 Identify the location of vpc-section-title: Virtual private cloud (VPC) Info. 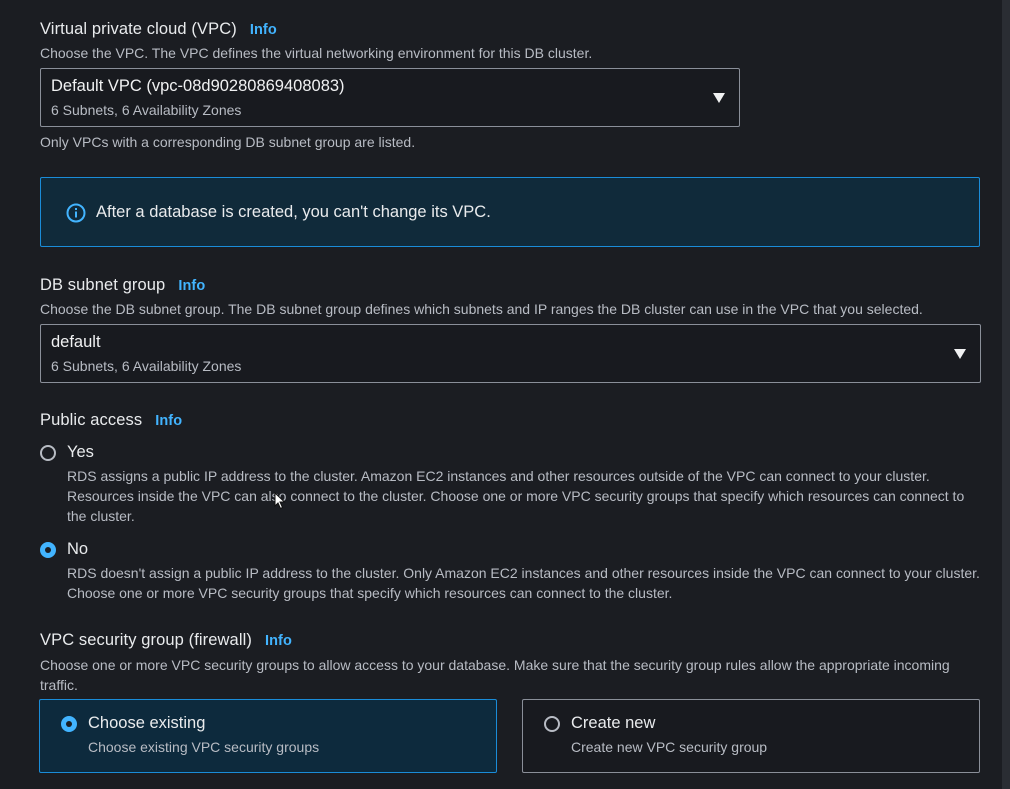
(158, 29).